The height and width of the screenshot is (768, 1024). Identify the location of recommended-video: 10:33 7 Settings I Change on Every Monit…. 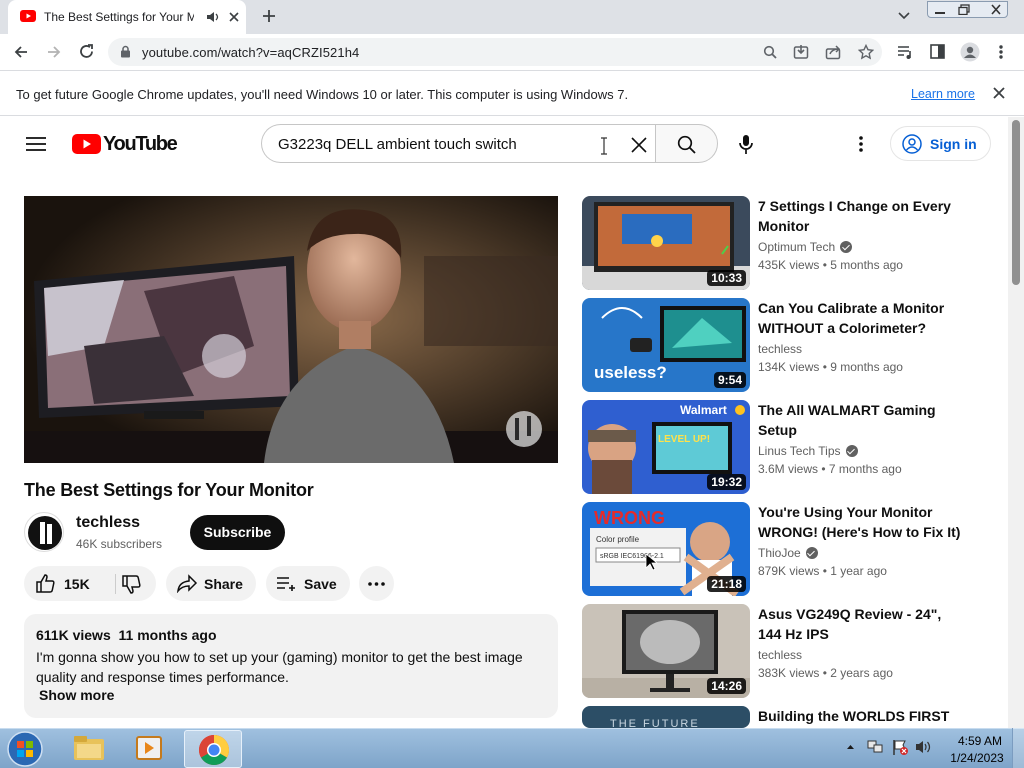
(772, 244).